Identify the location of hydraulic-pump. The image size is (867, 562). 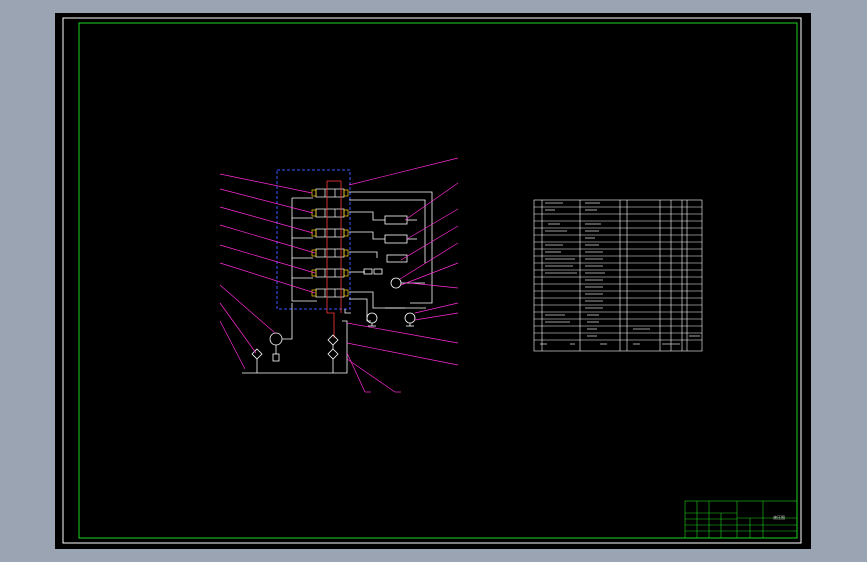
(276, 339).